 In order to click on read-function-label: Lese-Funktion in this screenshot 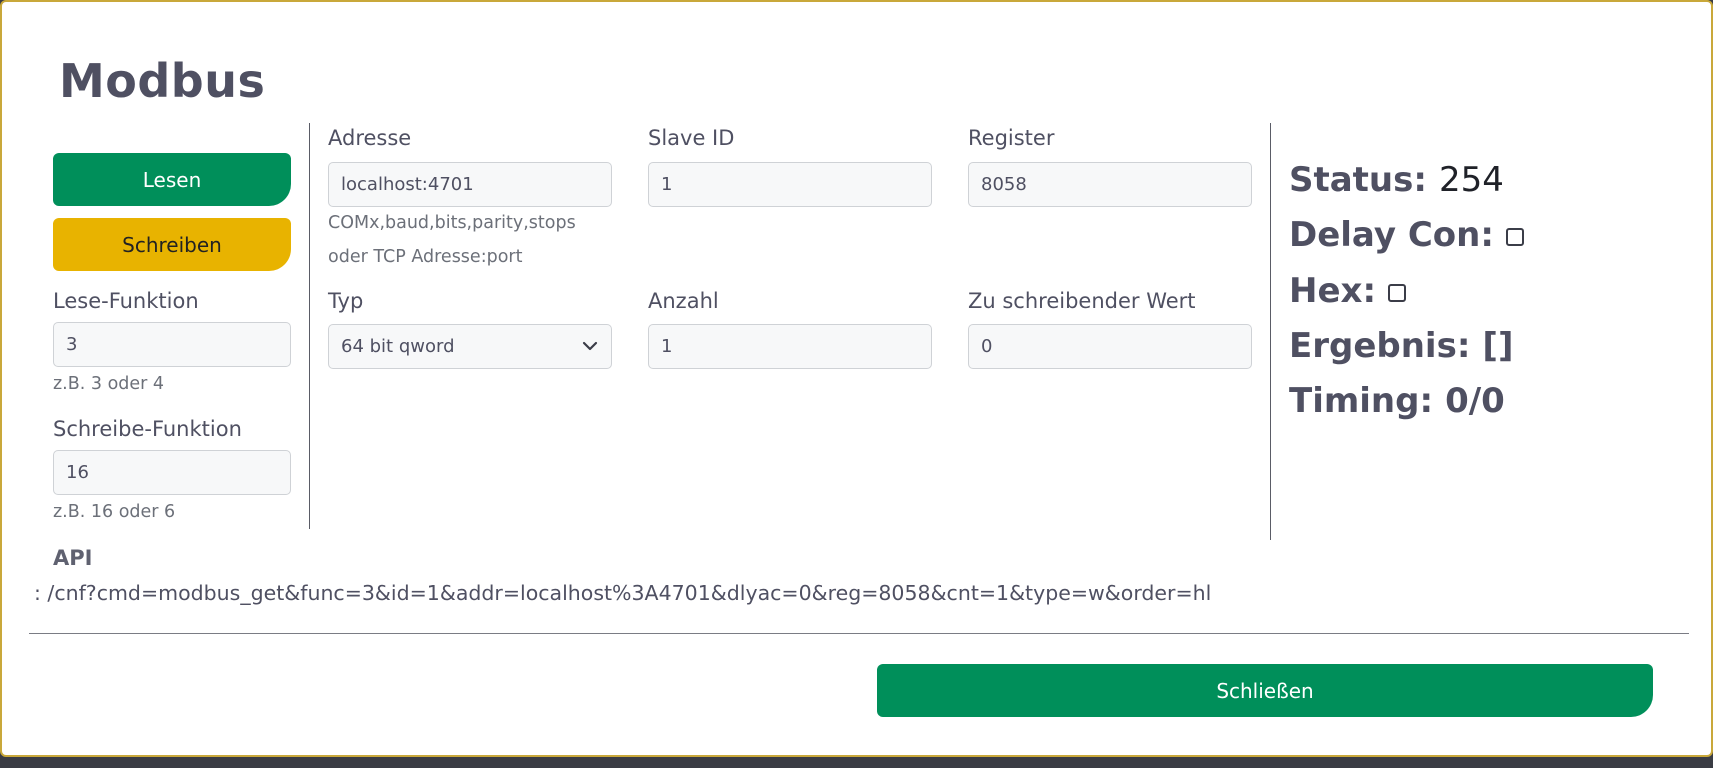, I will do `click(126, 301)`.